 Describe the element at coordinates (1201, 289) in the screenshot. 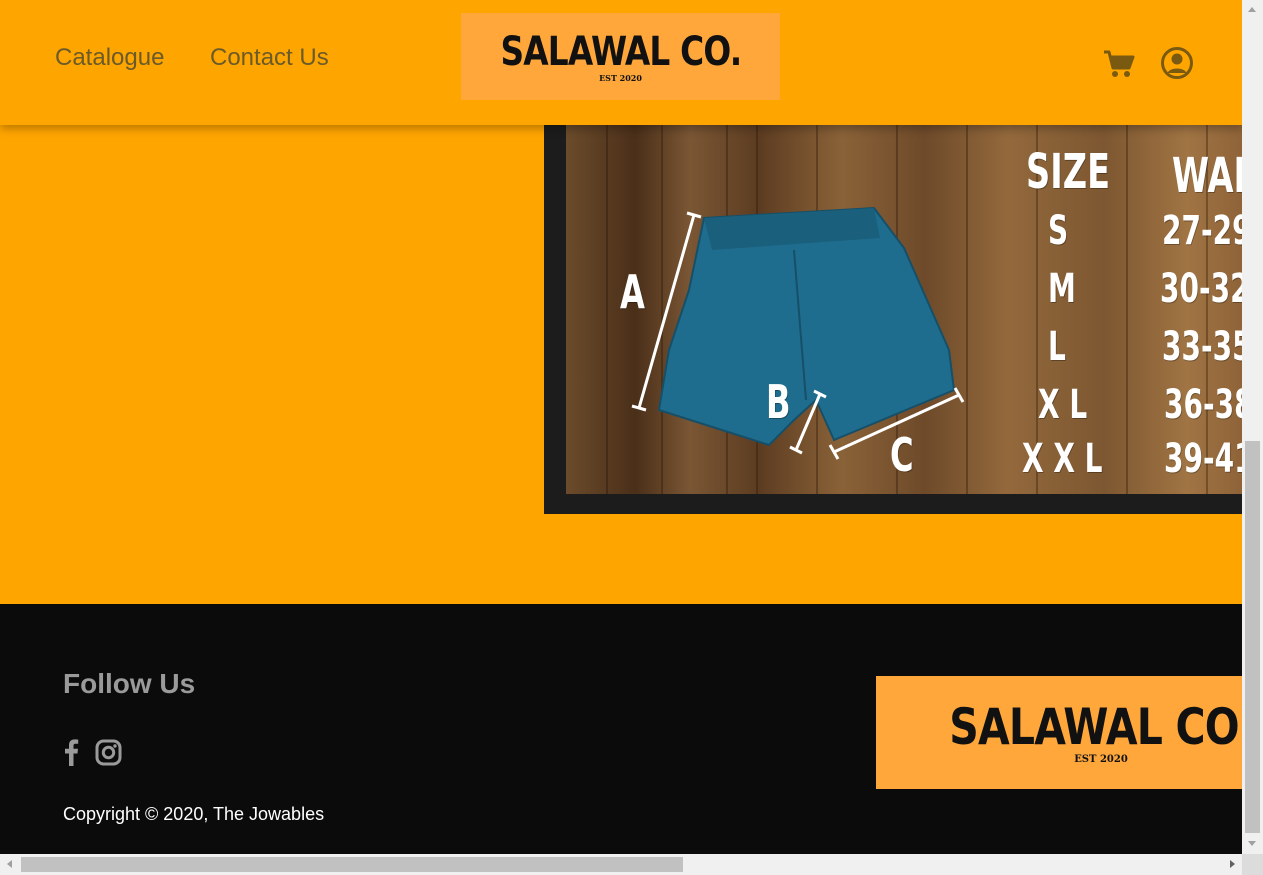

I see `waist-row-m: 30-32` at that location.